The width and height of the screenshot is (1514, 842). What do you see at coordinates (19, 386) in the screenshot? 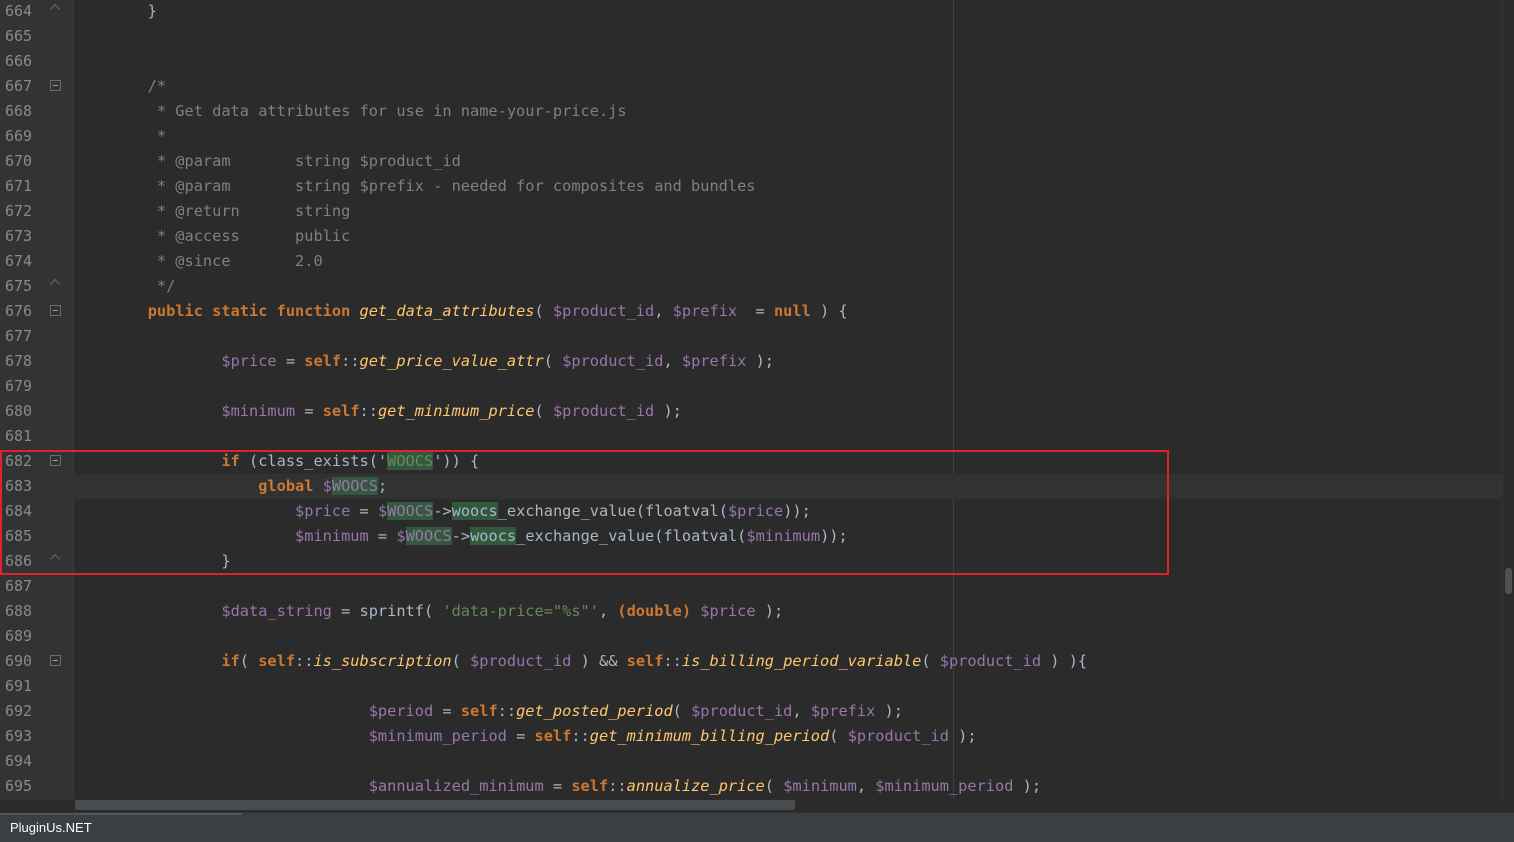
I see `line-number: 679` at bounding box center [19, 386].